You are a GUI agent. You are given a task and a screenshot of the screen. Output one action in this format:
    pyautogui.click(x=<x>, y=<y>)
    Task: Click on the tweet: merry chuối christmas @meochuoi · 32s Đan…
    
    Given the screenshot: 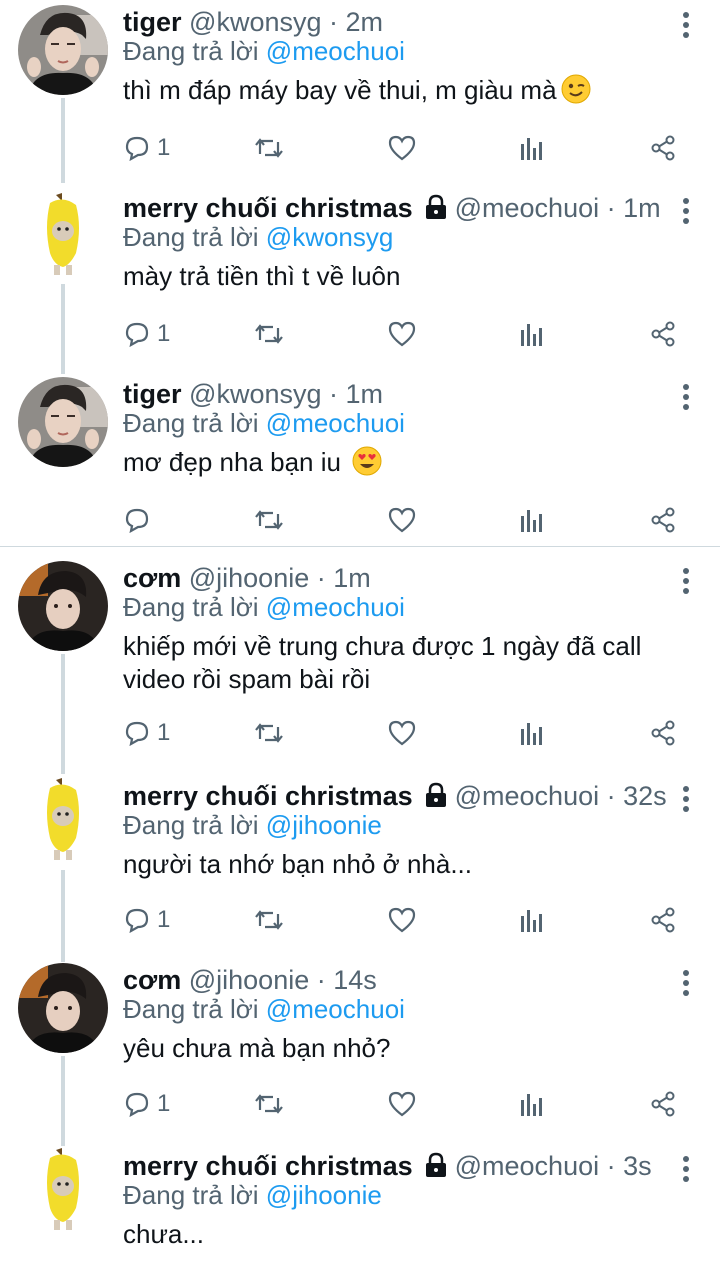 What is the action you would take?
    pyautogui.click(x=360, y=869)
    